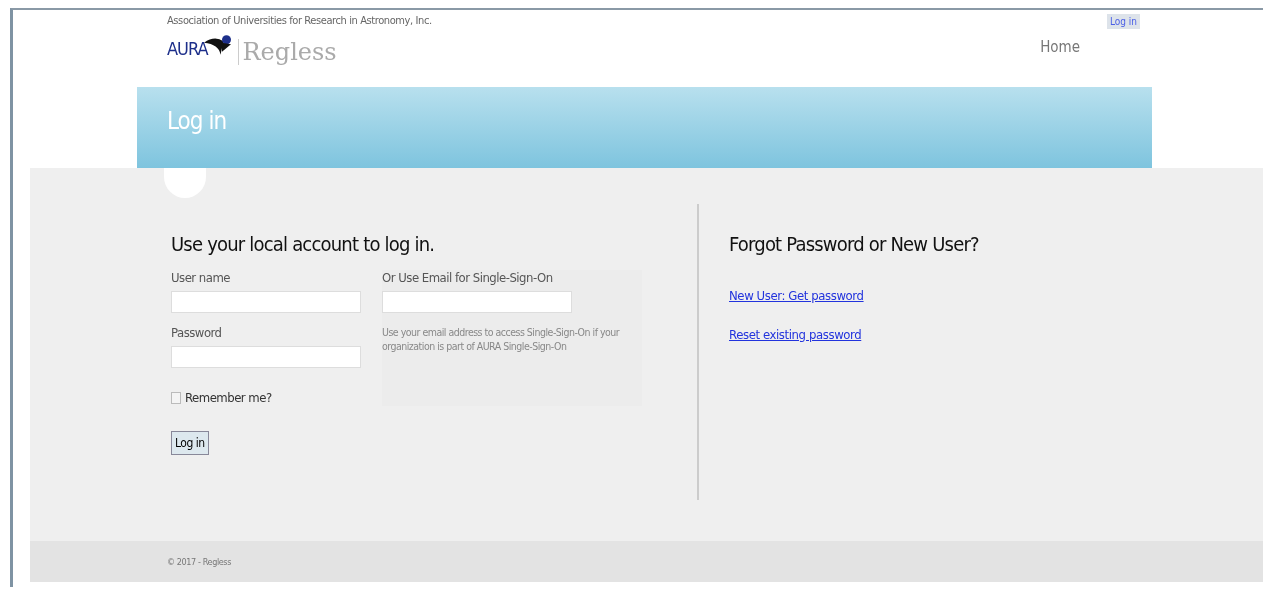 The width and height of the screenshot is (1263, 589). What do you see at coordinates (266, 302) in the screenshot?
I see `username-field` at bounding box center [266, 302].